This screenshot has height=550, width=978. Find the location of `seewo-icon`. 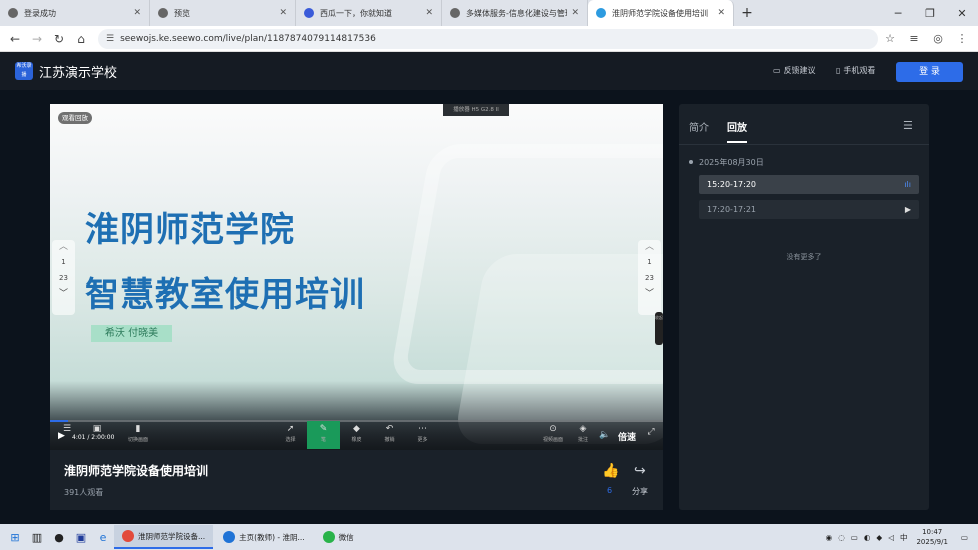

seewo-icon is located at coordinates (601, 13).